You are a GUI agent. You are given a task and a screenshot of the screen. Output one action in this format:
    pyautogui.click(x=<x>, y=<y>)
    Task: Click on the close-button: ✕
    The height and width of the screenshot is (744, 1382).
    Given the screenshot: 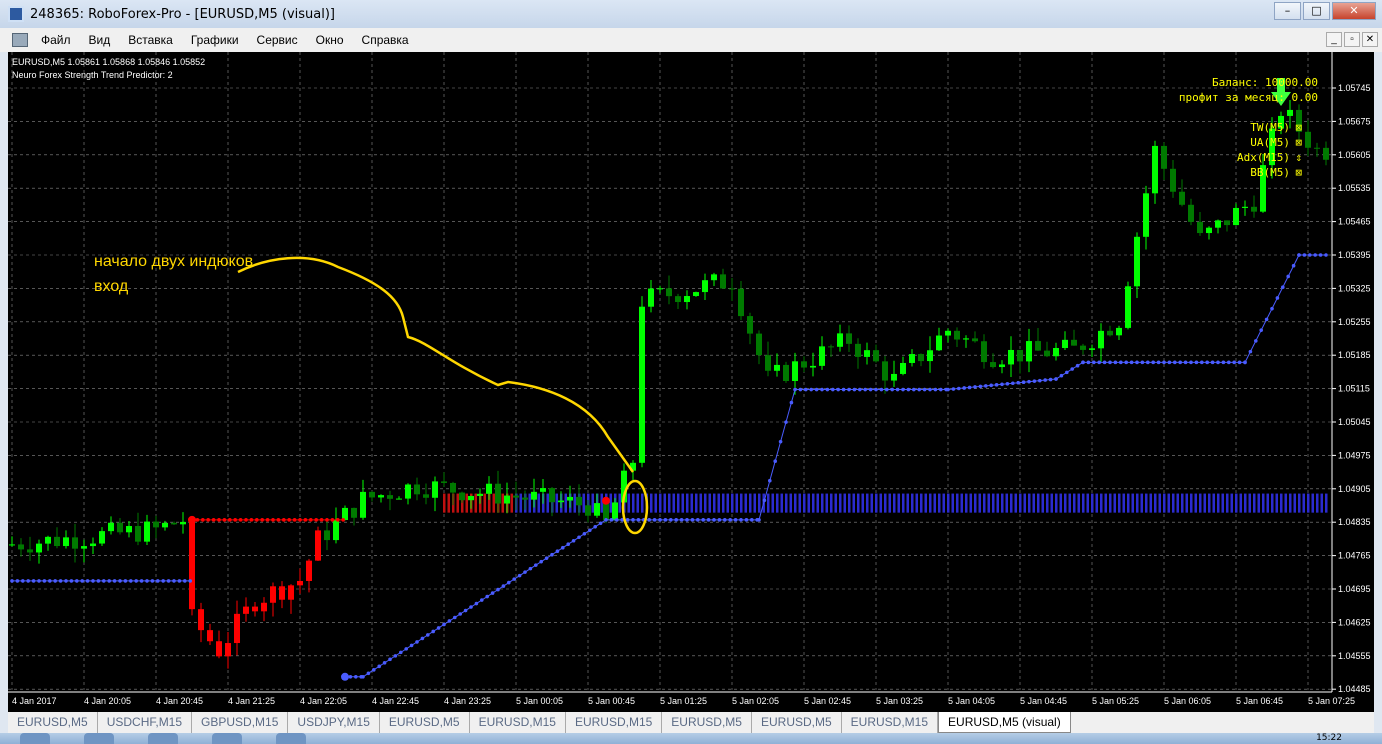 What is the action you would take?
    pyautogui.click(x=1354, y=11)
    